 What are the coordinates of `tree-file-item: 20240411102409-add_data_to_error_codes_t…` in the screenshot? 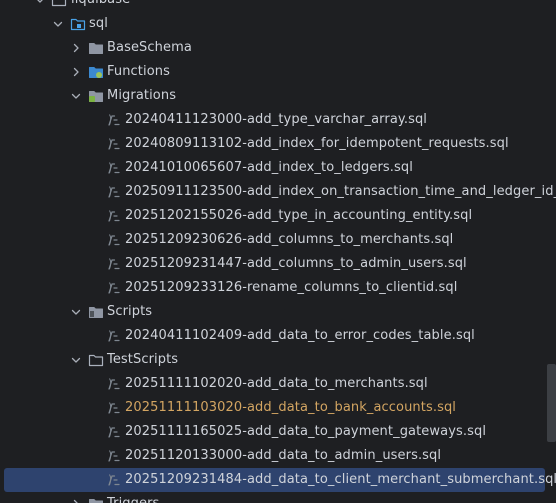 It's located at (278, 336).